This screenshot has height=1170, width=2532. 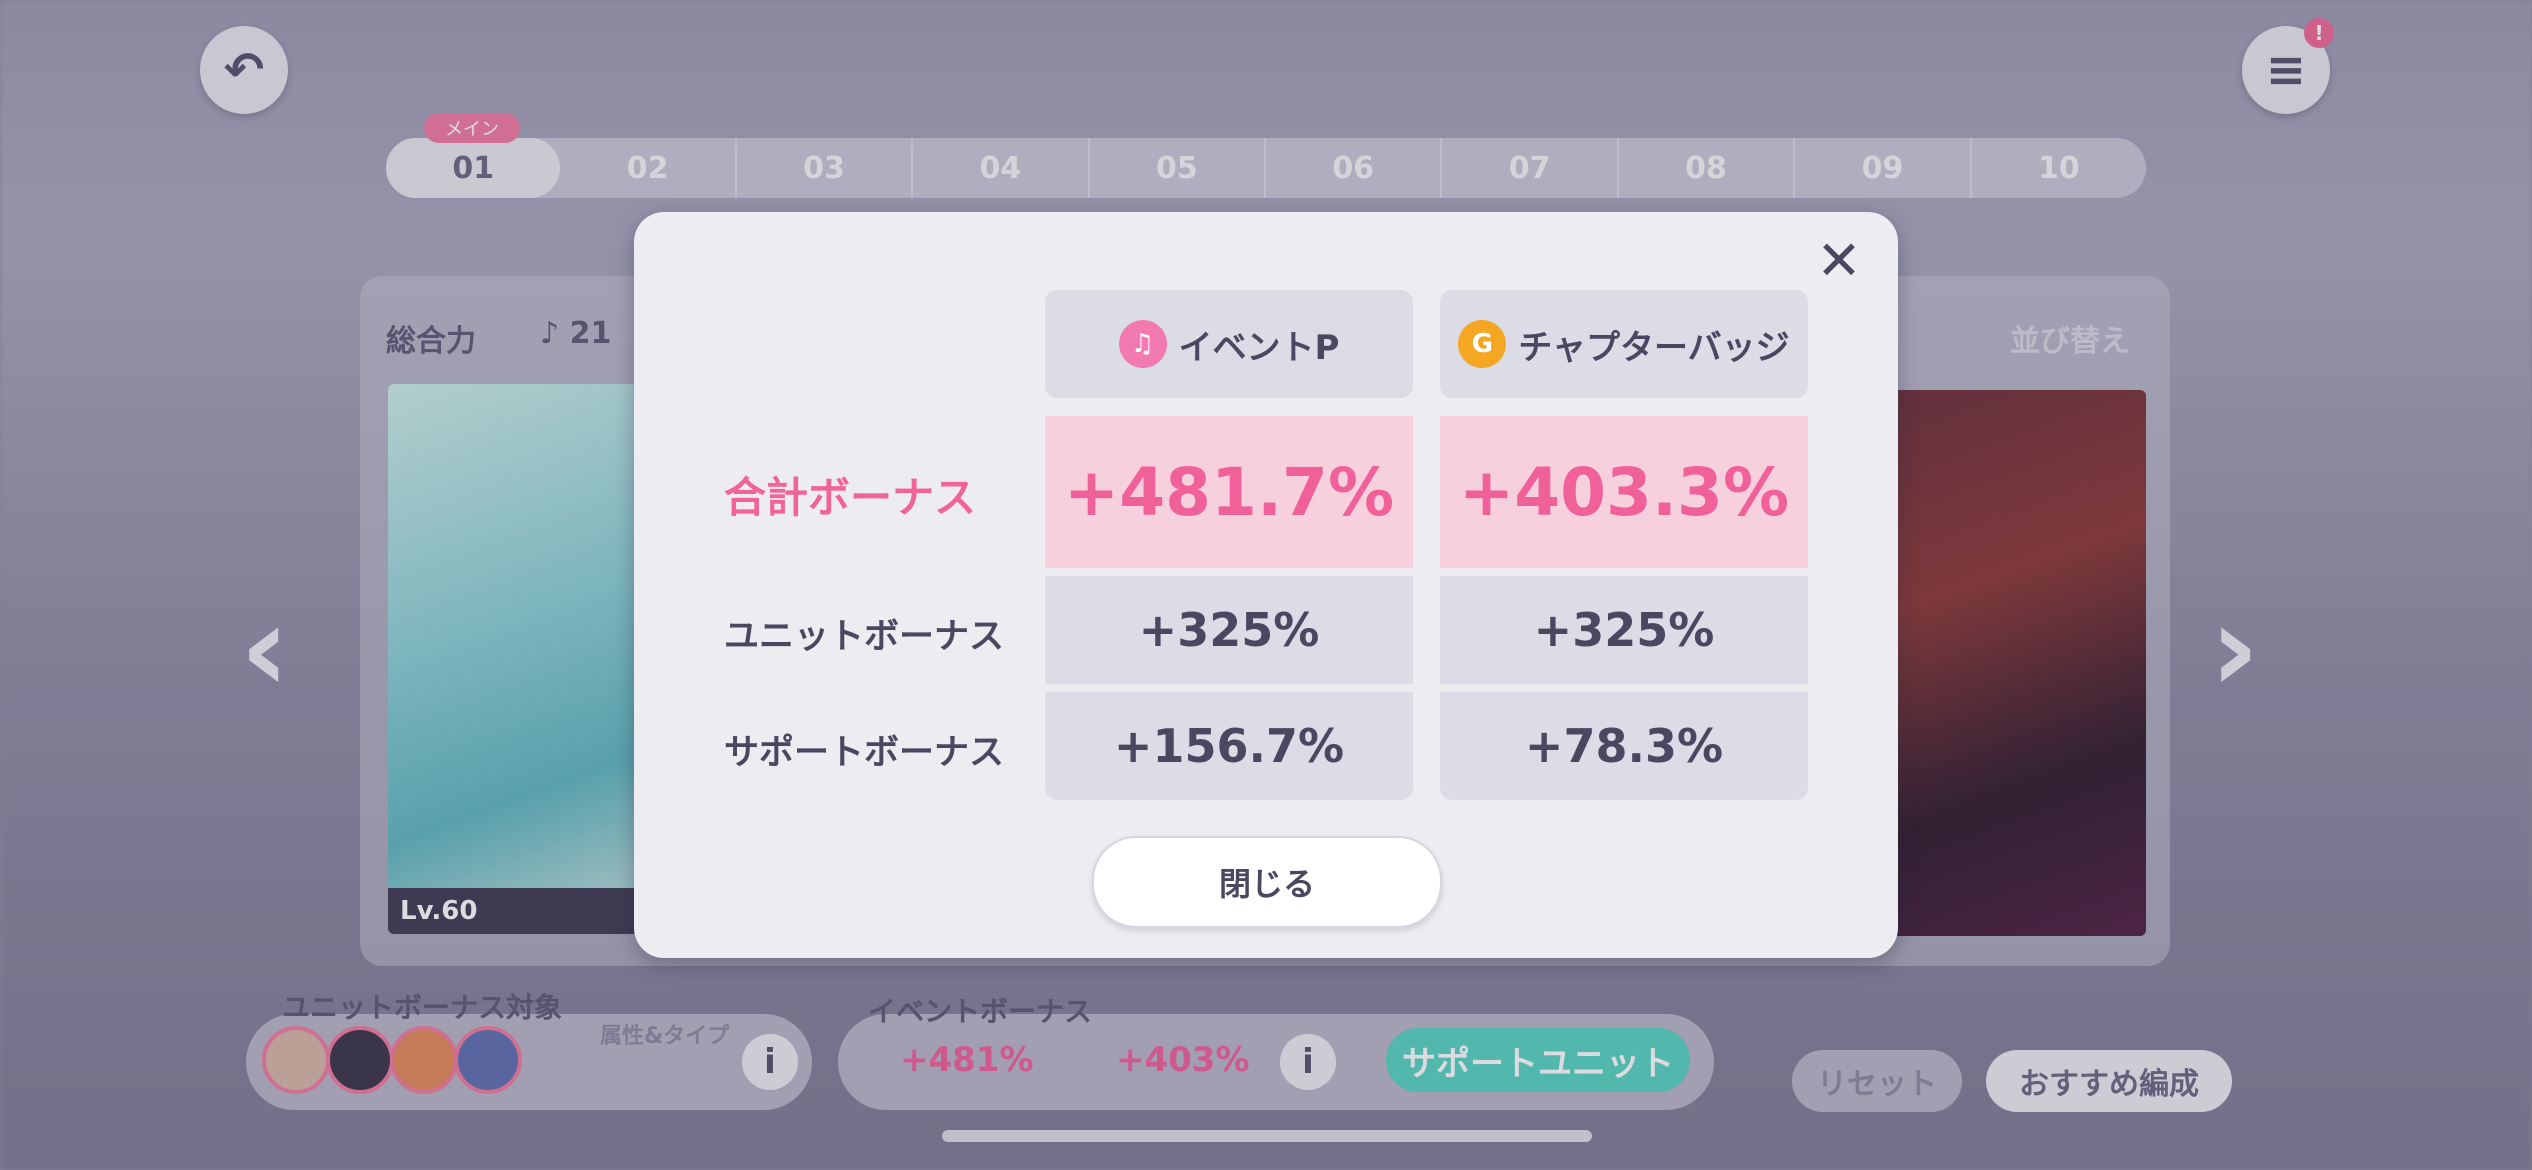 What do you see at coordinates (864, 753) in the screenshot?
I see `support-bonus-label: サポートボーナス` at bounding box center [864, 753].